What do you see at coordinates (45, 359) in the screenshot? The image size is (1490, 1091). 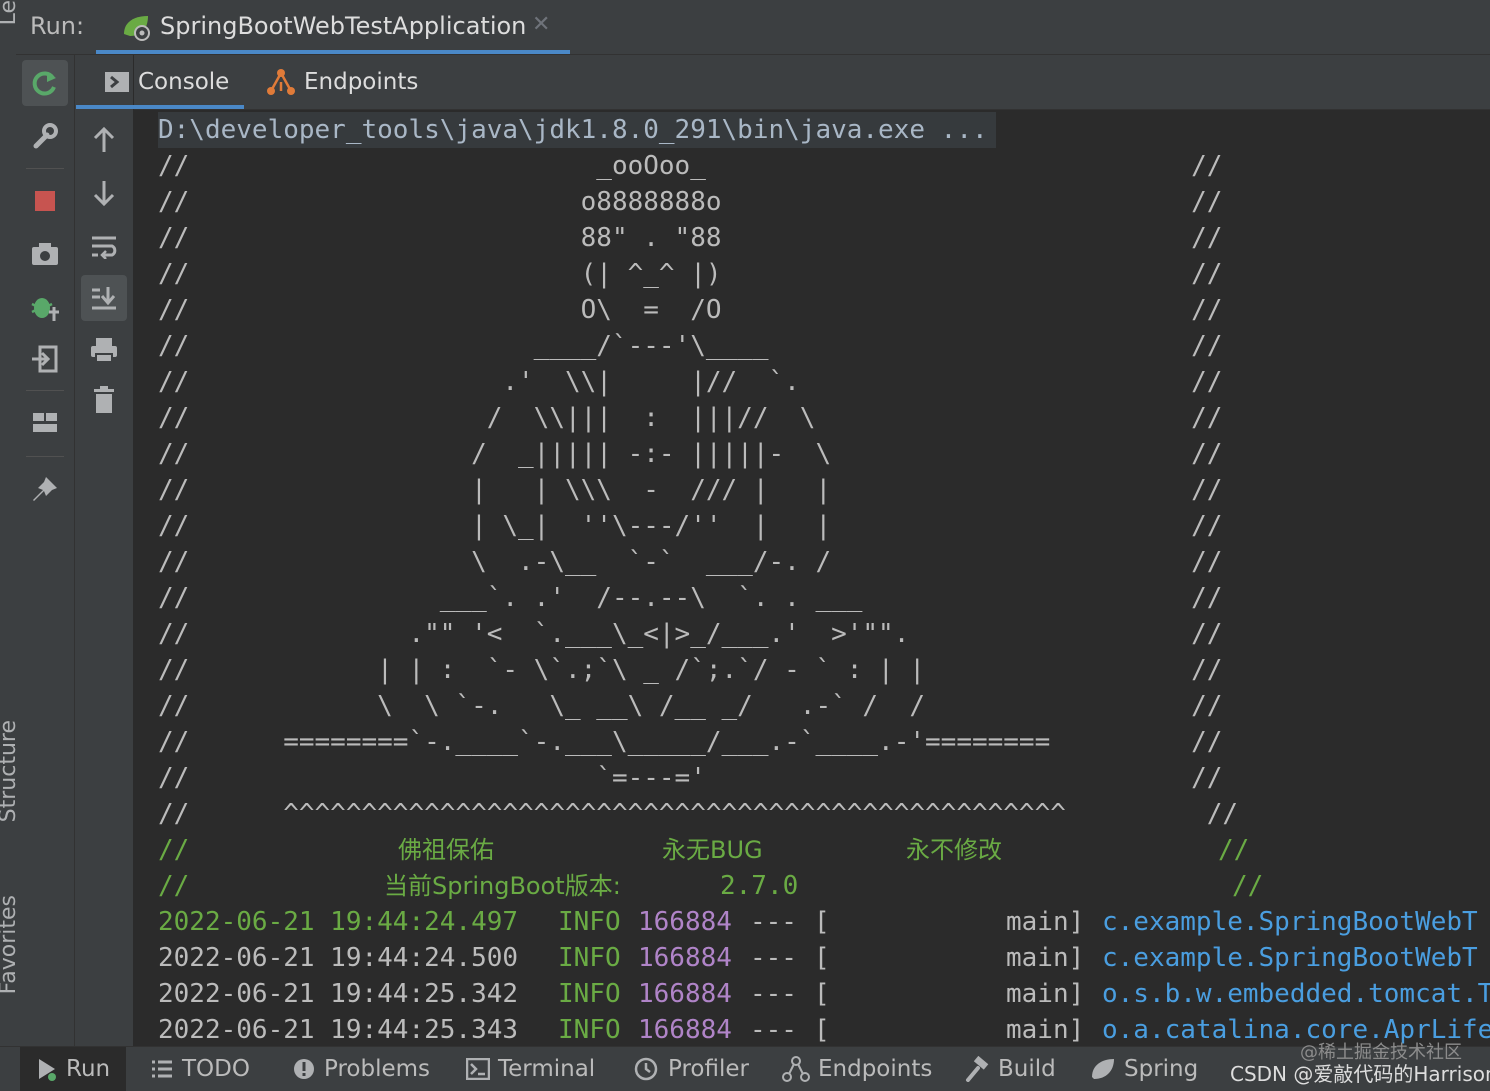 I see `exit-login-icon` at bounding box center [45, 359].